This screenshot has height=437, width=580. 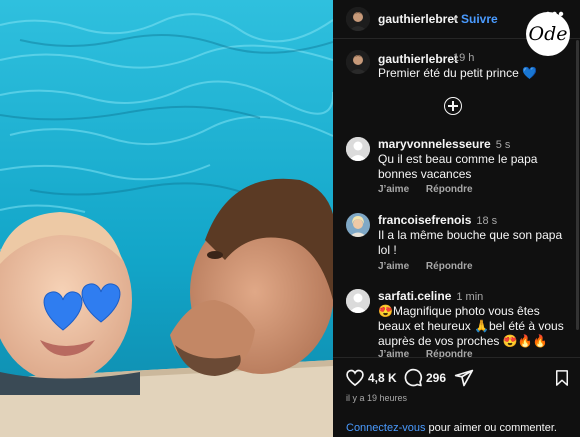 What do you see at coordinates (548, 34) in the screenshot?
I see `brand-logo: Ode` at bounding box center [548, 34].